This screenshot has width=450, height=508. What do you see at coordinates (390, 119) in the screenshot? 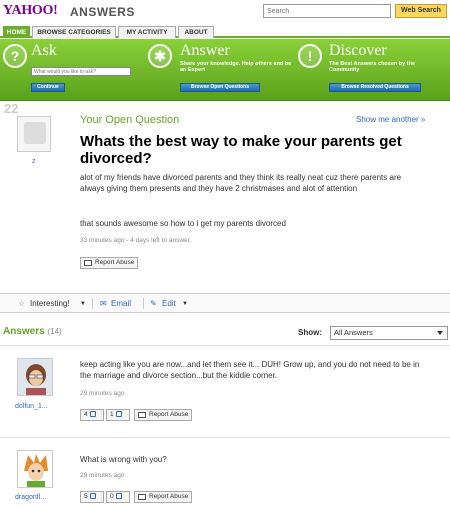
I see `show-another-link: Show me another »` at bounding box center [390, 119].